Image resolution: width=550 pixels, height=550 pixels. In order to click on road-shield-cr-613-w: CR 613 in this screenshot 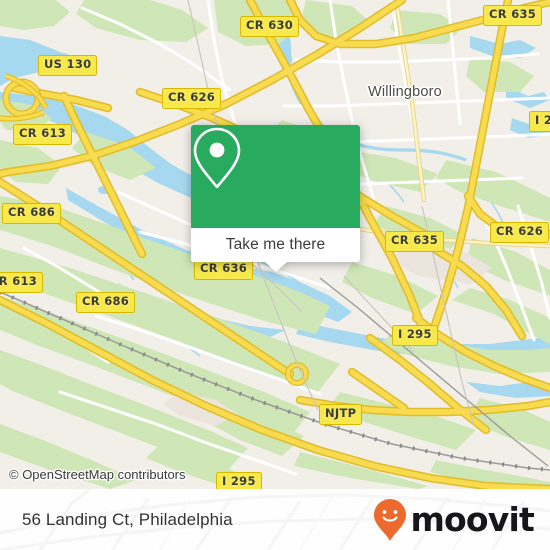, I will do `click(22, 282)`.